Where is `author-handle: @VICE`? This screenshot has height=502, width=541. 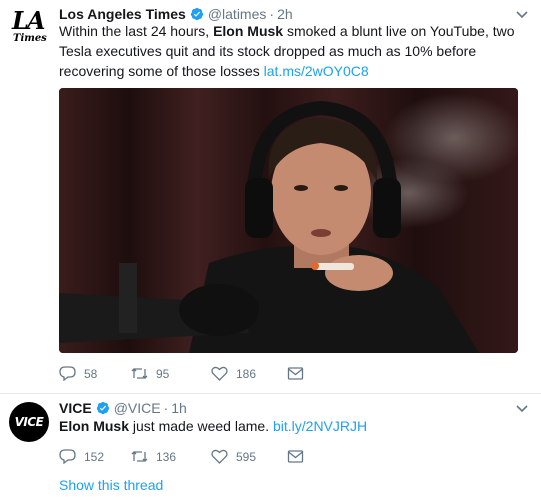
author-handle: @VICE is located at coordinates (137, 408).